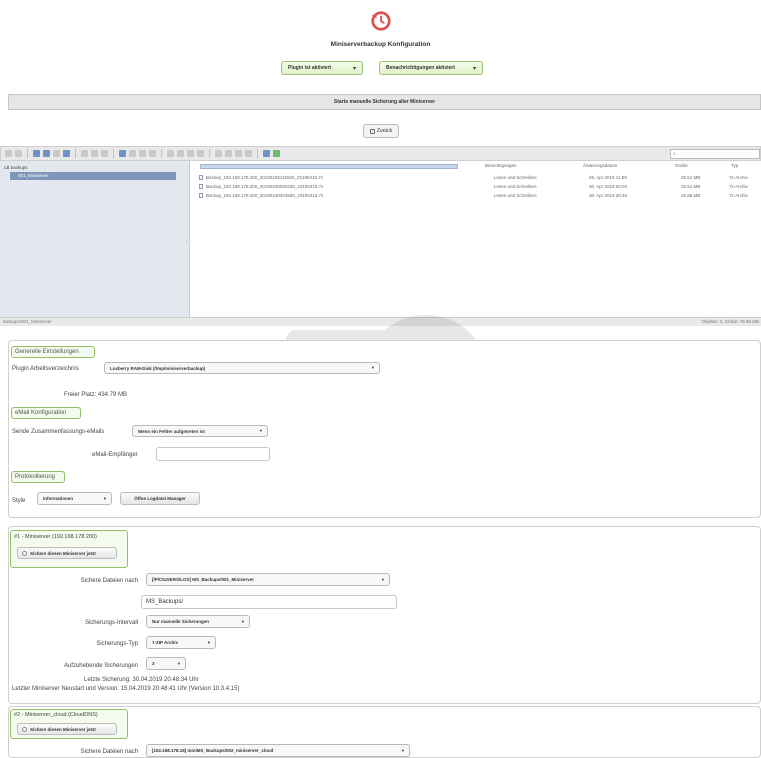 The width and height of the screenshot is (761, 758). Describe the element at coordinates (16, 167) in the screenshot. I see `tree-root-item: LB backups` at that location.